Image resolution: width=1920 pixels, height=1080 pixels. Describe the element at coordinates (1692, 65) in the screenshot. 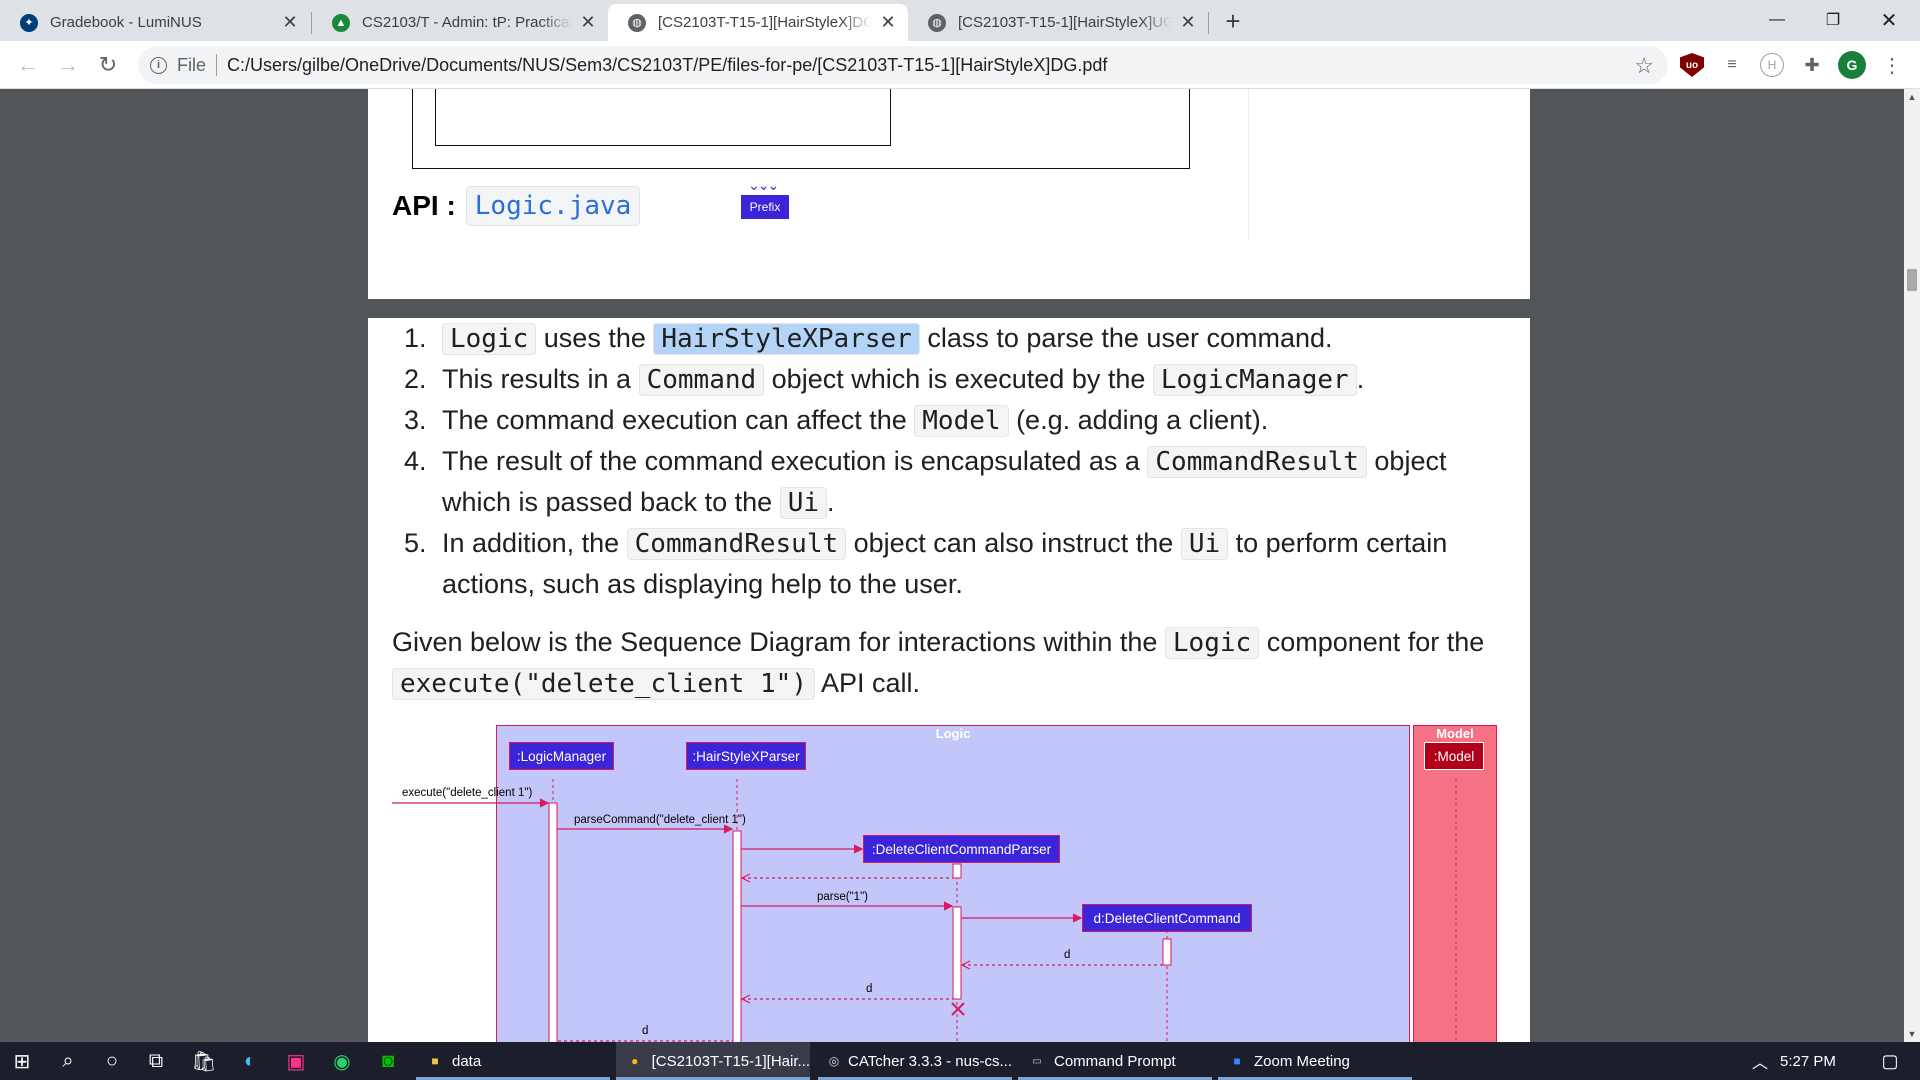

I see `ublock-extension-icon: uo` at that location.